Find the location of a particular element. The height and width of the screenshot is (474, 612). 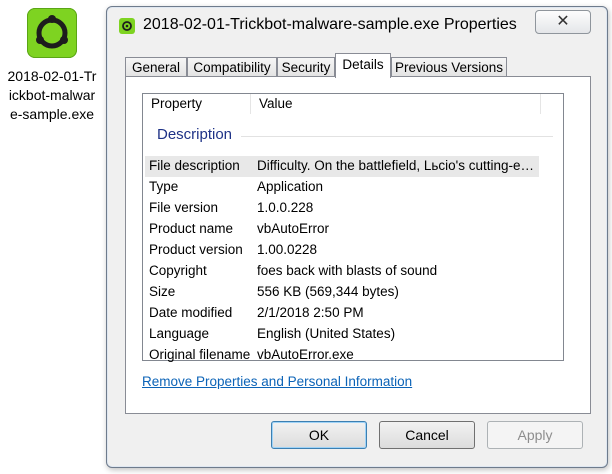

table-row: Size 556 KB (569,344 bytes) is located at coordinates (353, 292).